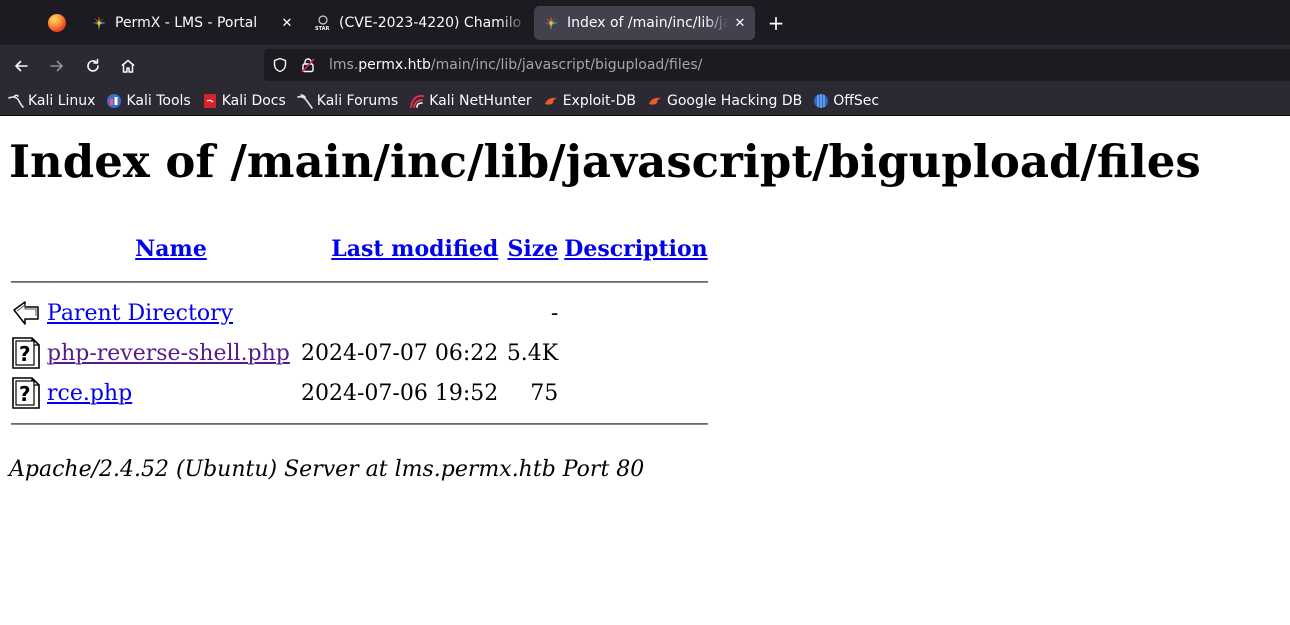  I want to click on file-link-php-reverse-shell: php-reverse-shell.php, so click(168, 353).